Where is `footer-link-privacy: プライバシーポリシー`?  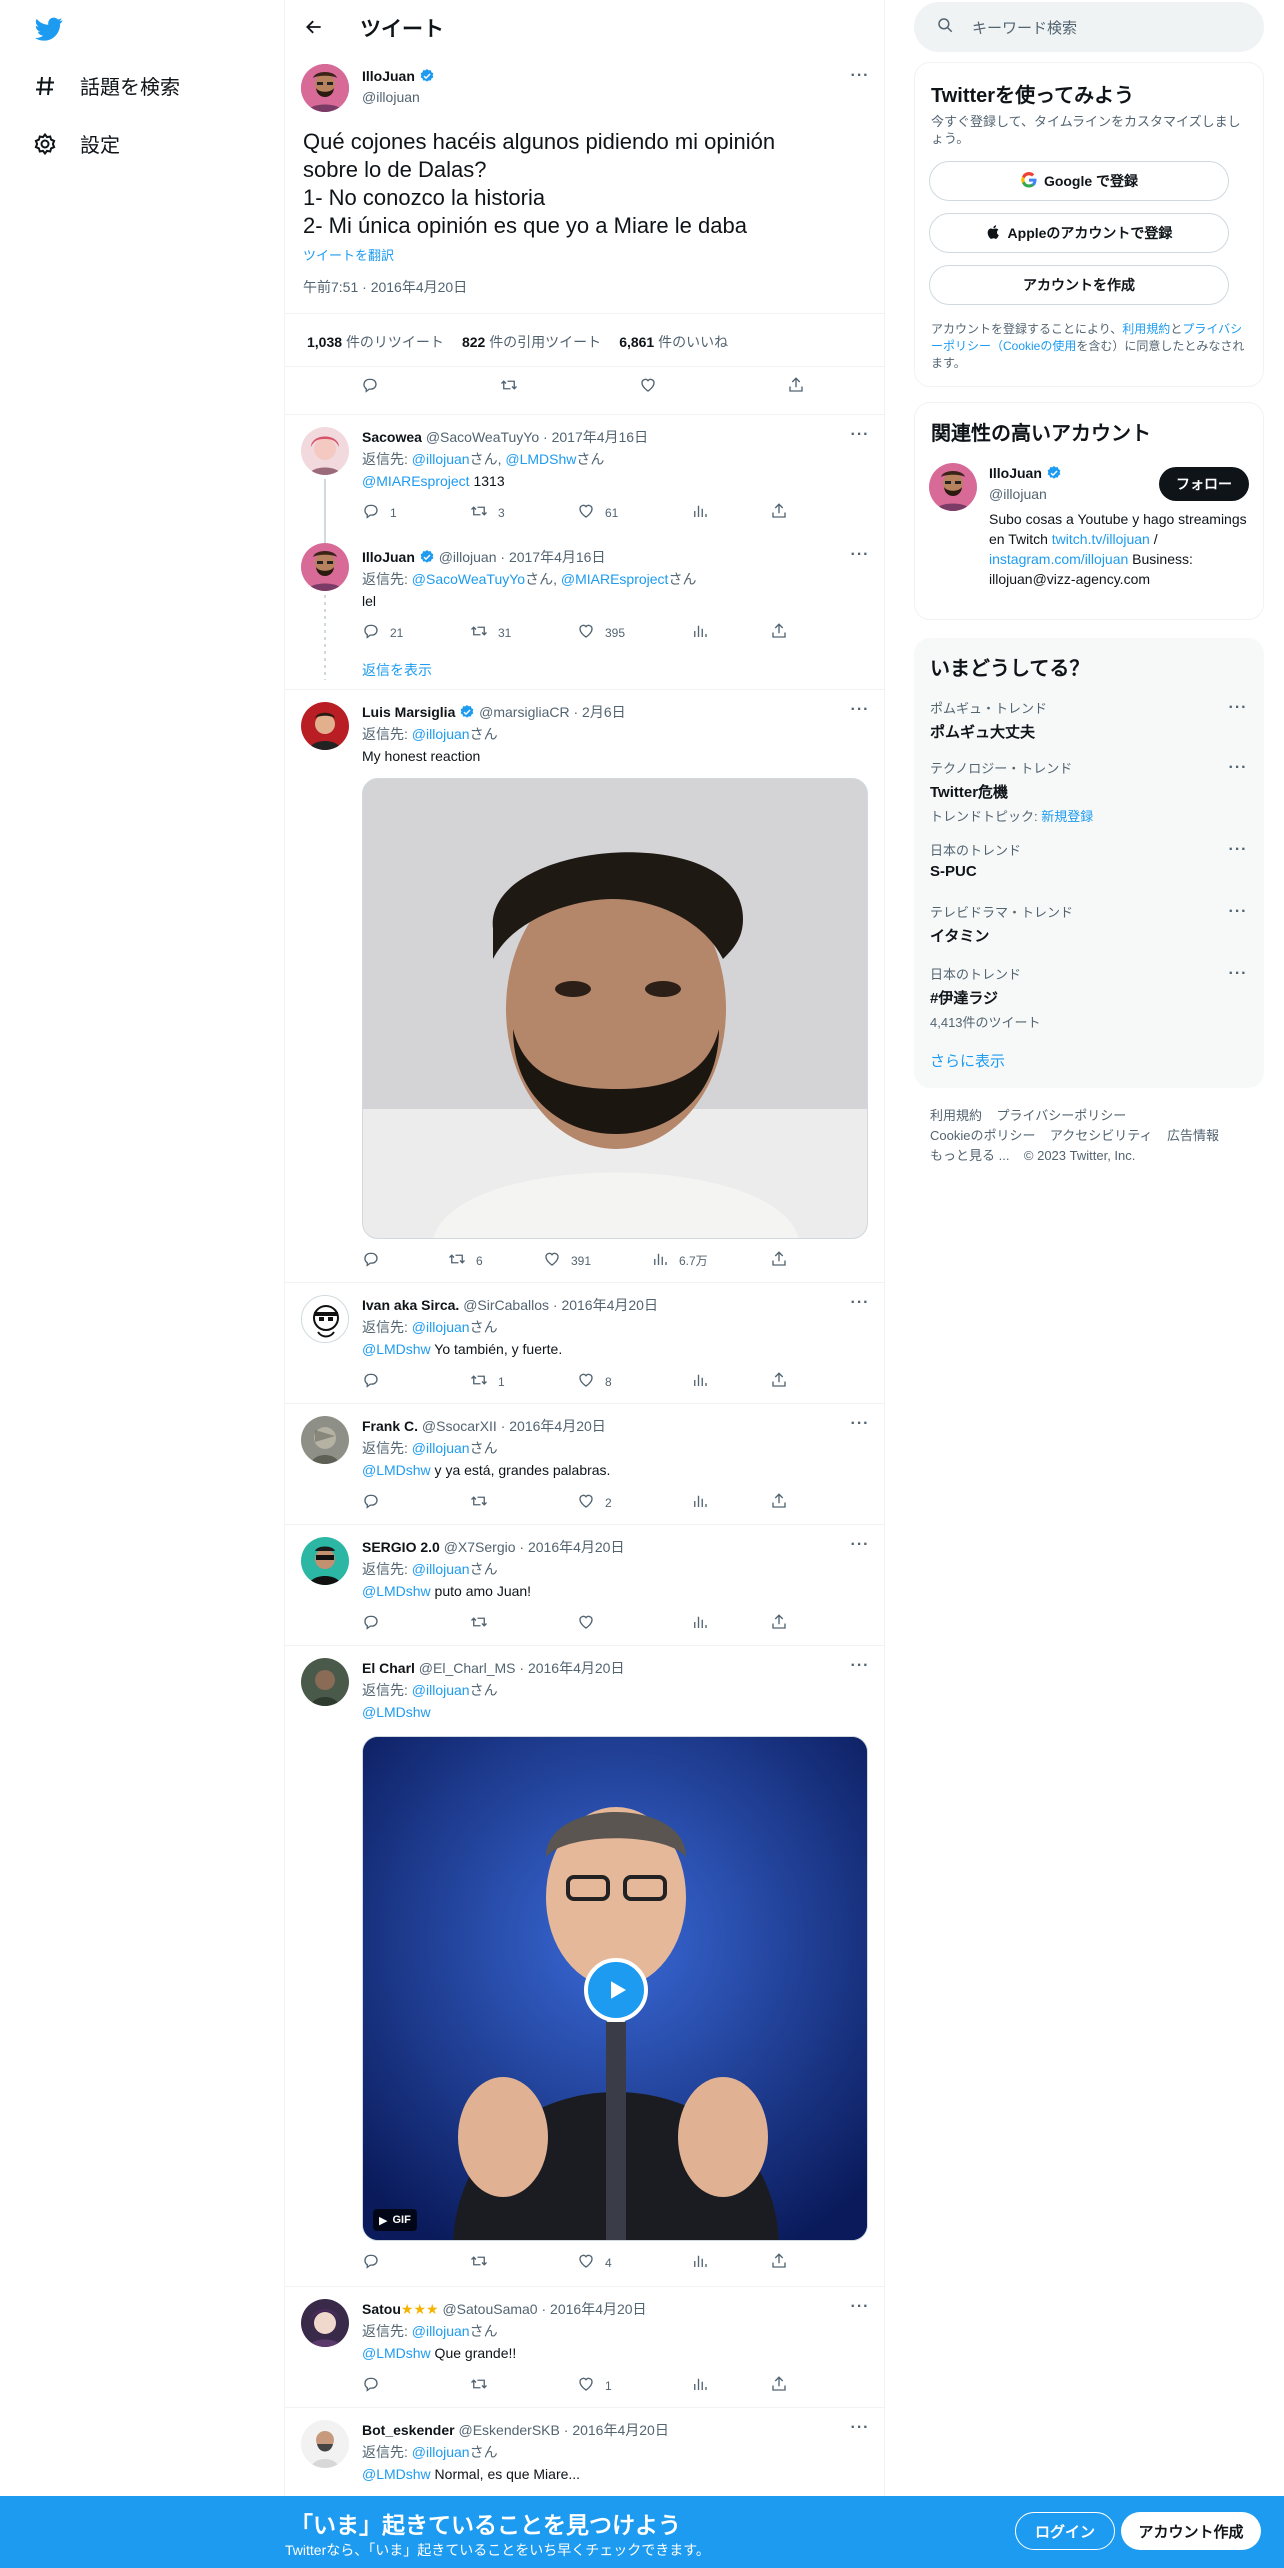 footer-link-privacy: プライバシーポリシー is located at coordinates (1061, 1115).